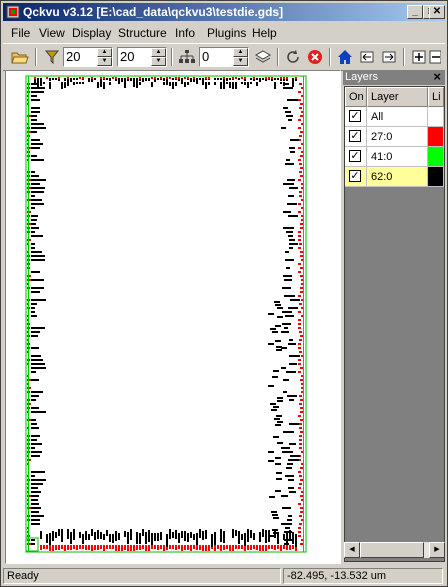 This screenshot has width=448, height=587. I want to click on close-panel-icon: ×, so click(437, 76).